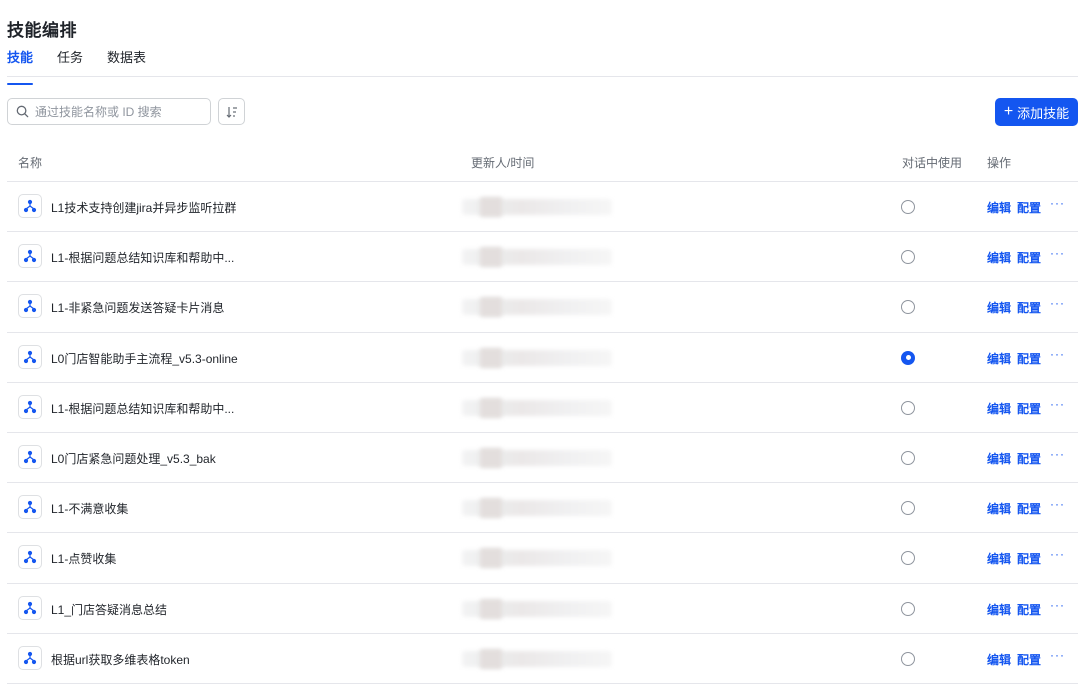 The image size is (1080, 688). What do you see at coordinates (120, 659) in the screenshot?
I see `skill-name: 根据url获取多维表格token` at bounding box center [120, 659].